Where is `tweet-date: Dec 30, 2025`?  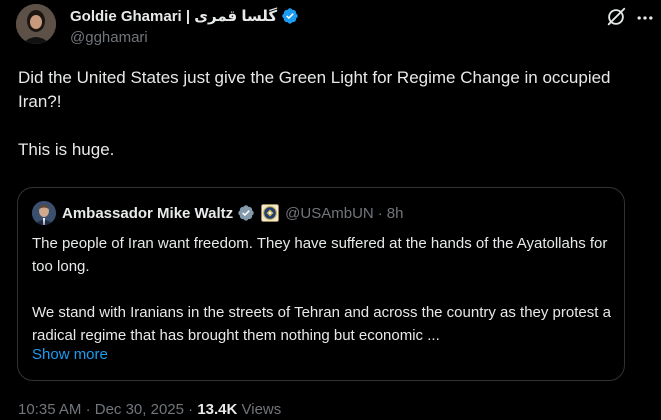
tweet-date: Dec 30, 2025 is located at coordinates (139, 409).